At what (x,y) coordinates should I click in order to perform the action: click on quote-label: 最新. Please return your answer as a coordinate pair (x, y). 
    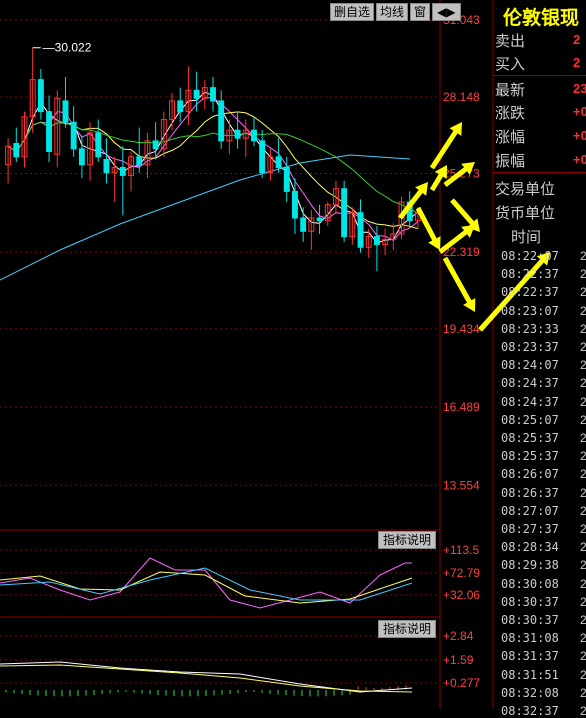
    Looking at the image, I should click on (510, 90).